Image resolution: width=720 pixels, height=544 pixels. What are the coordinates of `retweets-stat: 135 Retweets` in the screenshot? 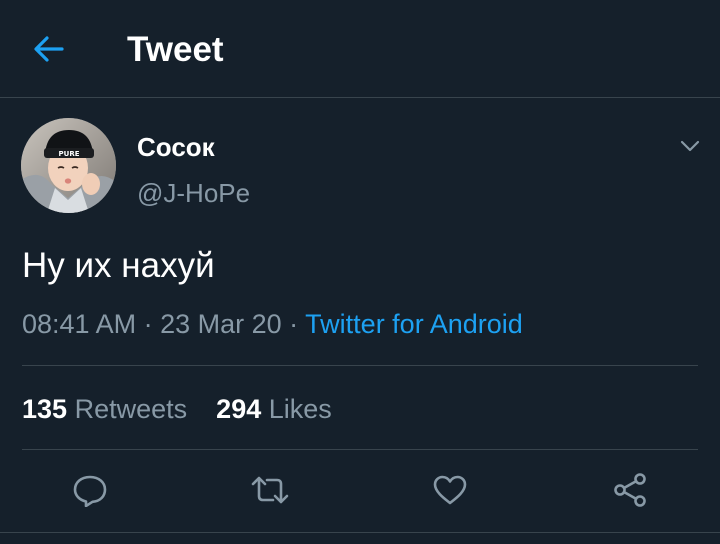 It's located at (104, 409).